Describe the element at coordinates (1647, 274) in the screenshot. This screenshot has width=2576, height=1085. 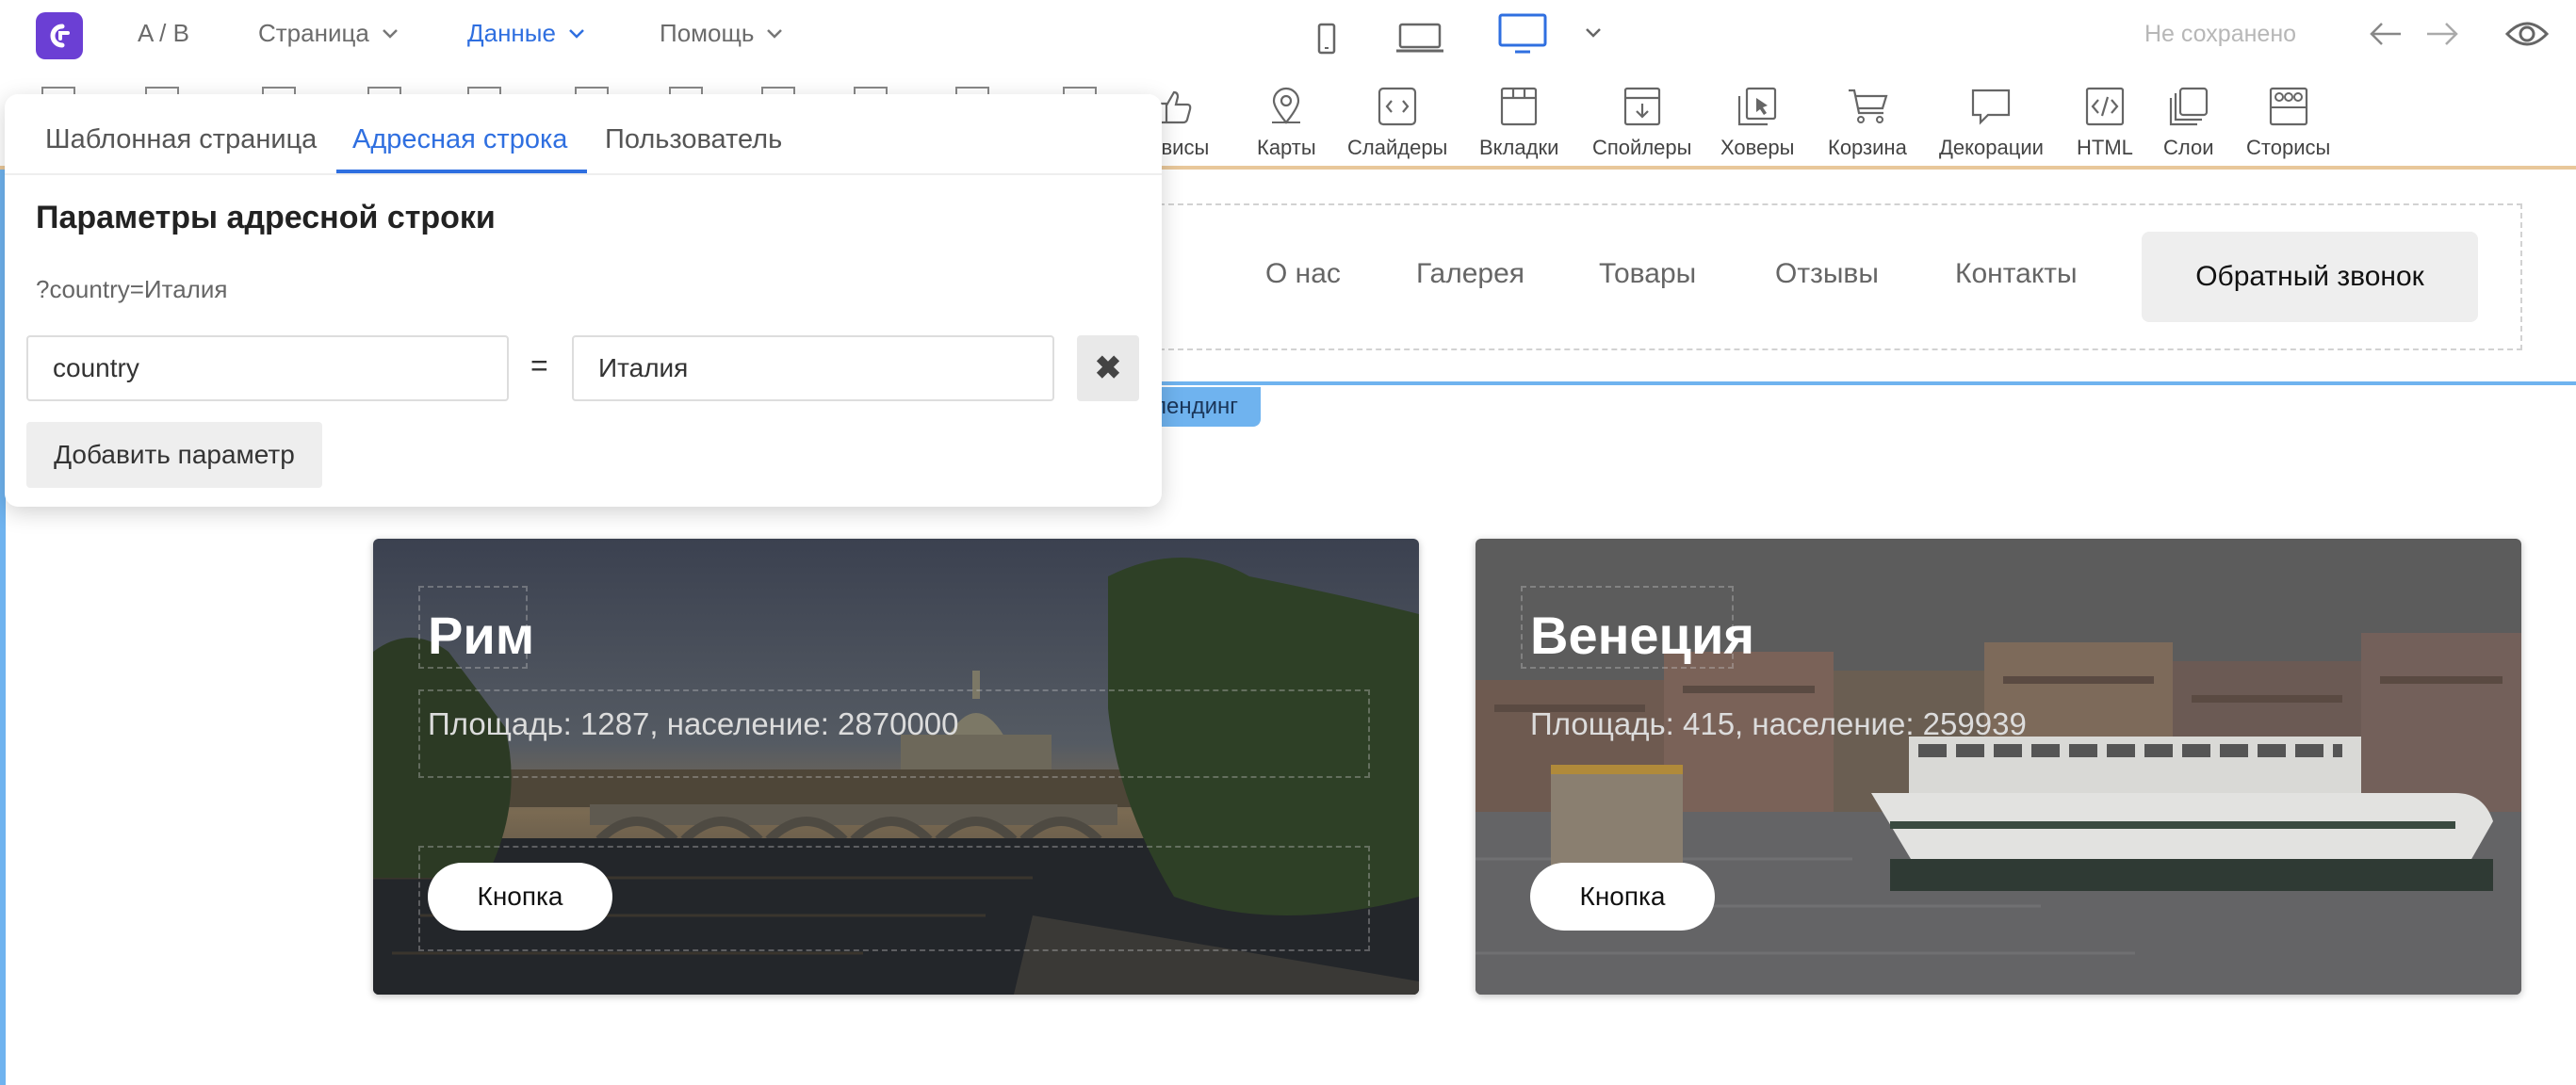
I see `site-menu-products: Товары` at that location.